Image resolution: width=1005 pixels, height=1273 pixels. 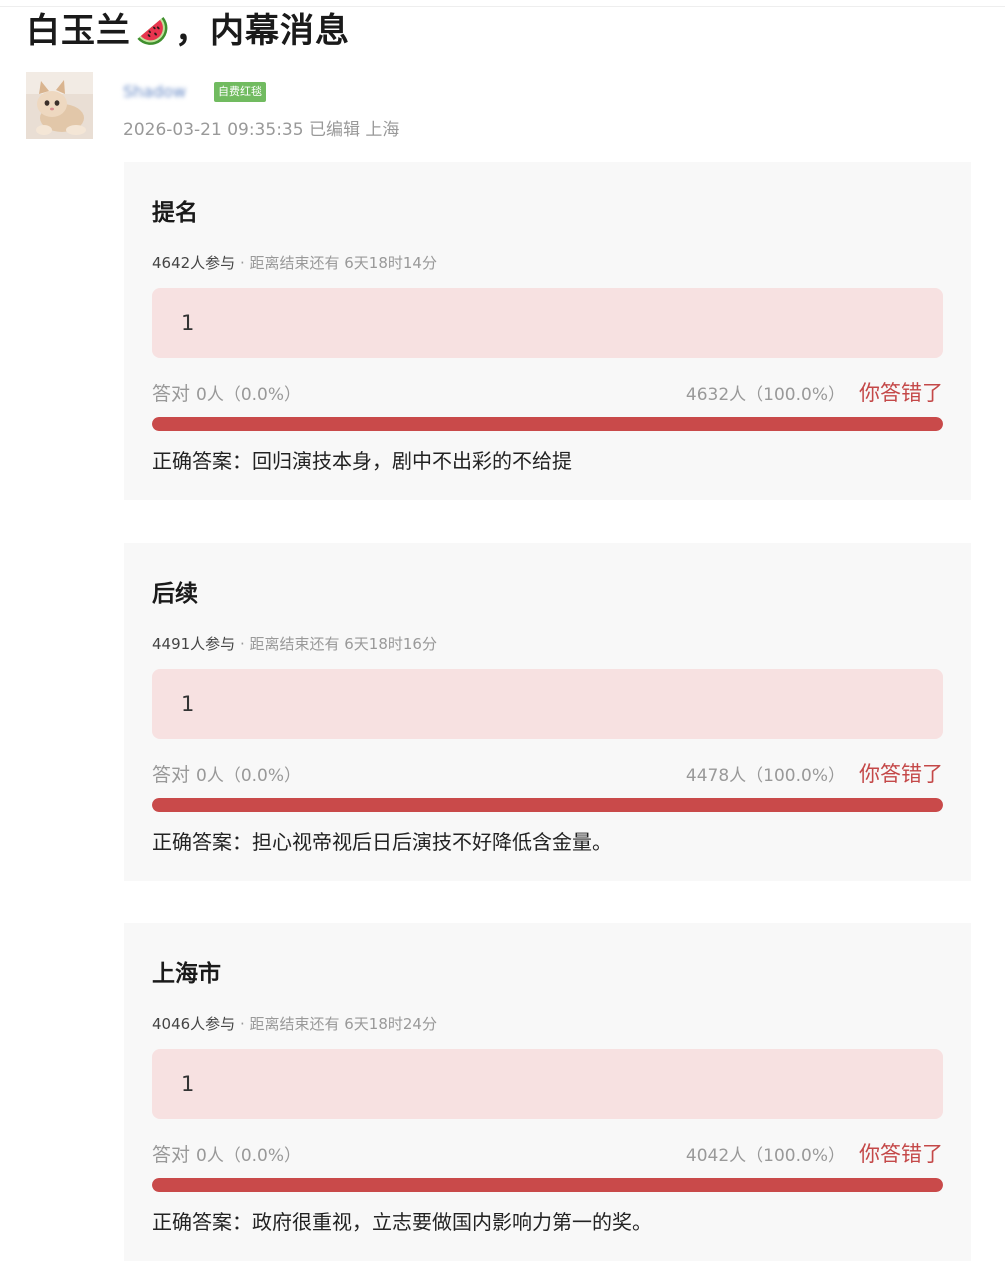 What do you see at coordinates (362, 461) in the screenshot?
I see `correct-answer: 正确答案：回归演技本身，剧中不出彩的不给提` at bounding box center [362, 461].